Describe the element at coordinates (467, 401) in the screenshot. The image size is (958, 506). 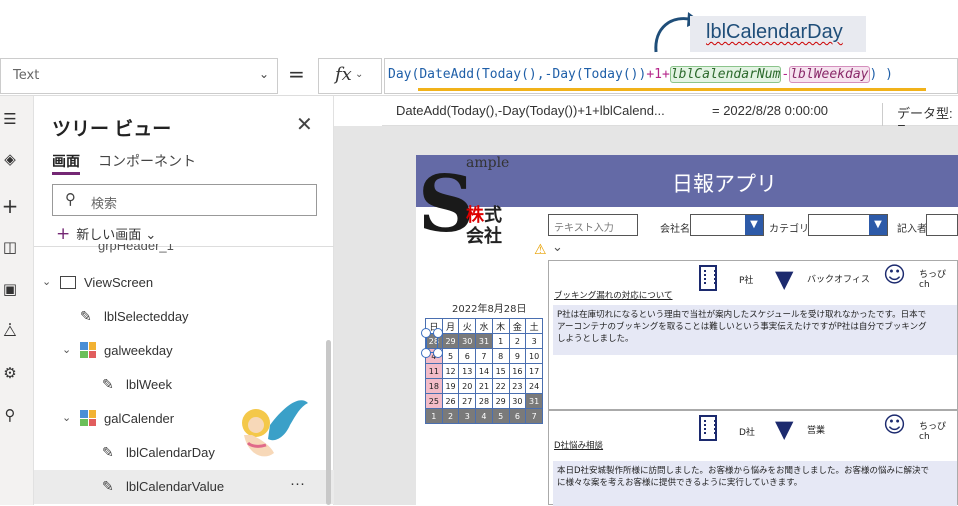
I see `calendar-day: 27` at that location.